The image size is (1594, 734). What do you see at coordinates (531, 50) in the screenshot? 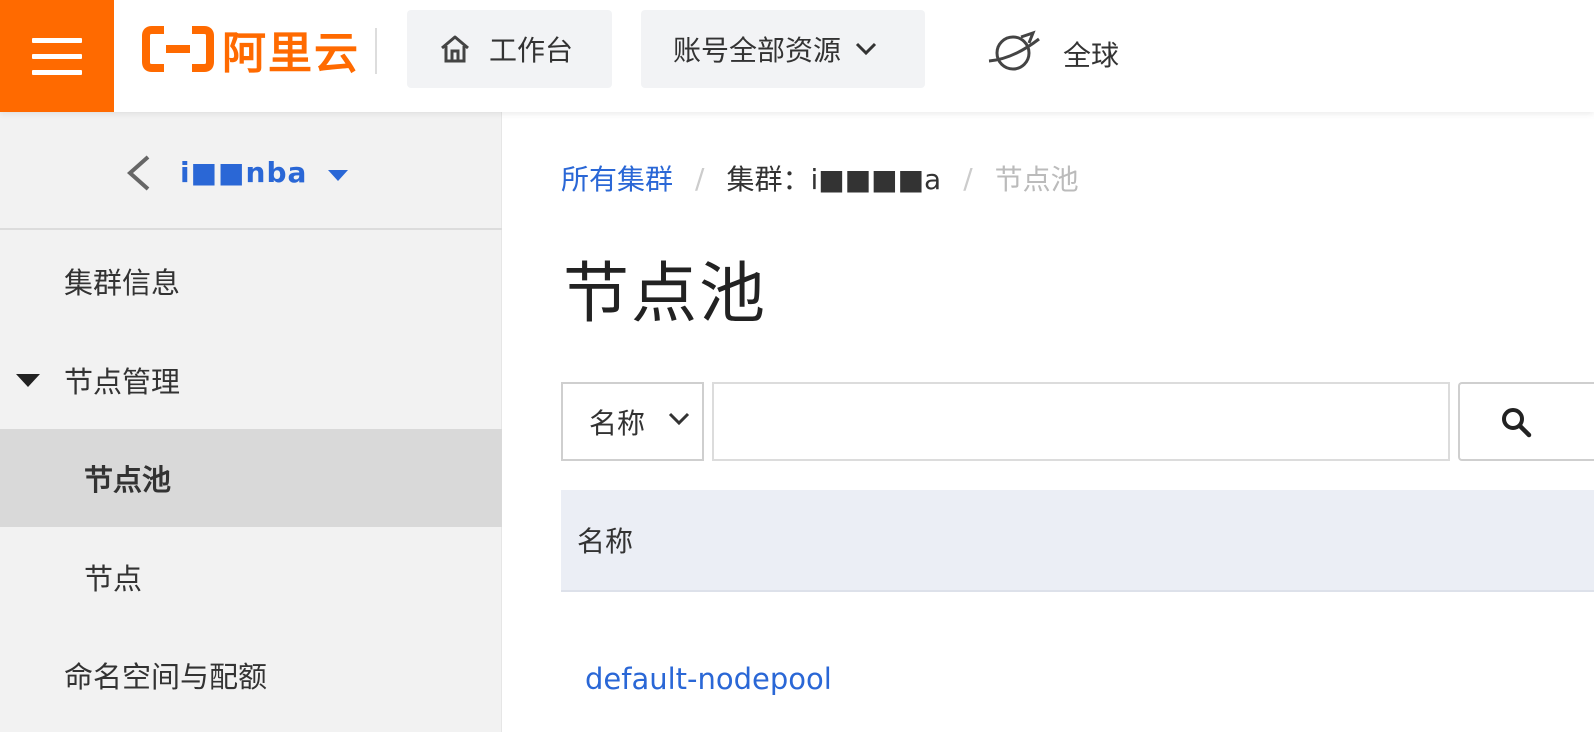
I see `workbench-label: 工作台` at bounding box center [531, 50].